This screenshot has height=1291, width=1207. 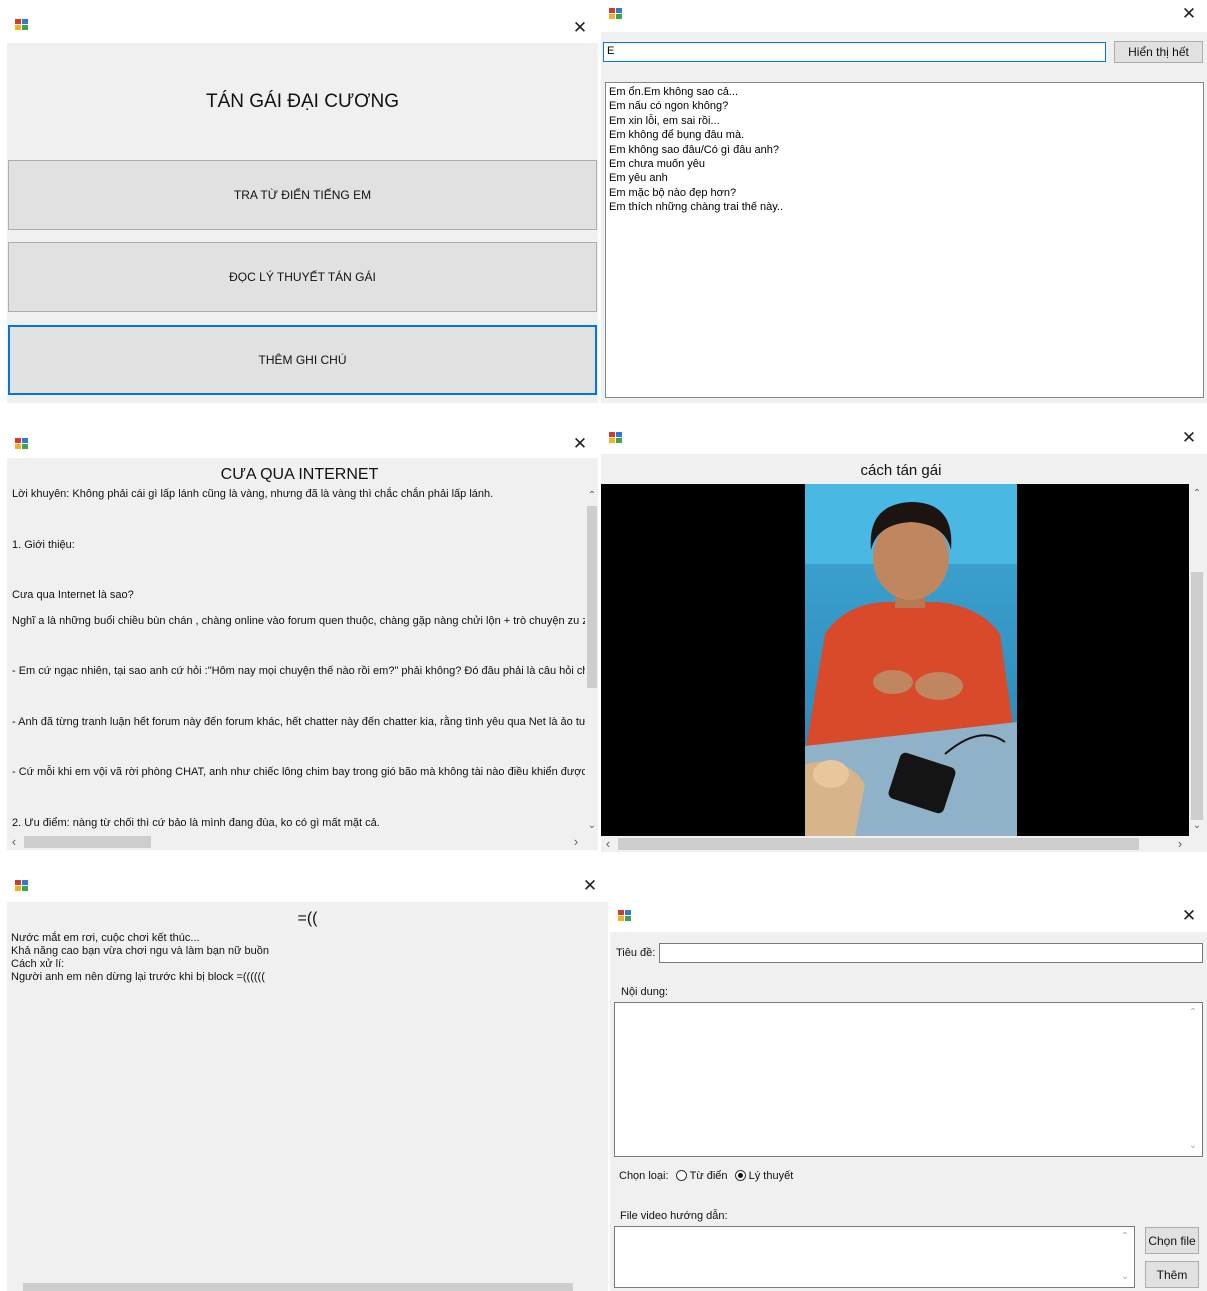 What do you see at coordinates (771, 1176) in the screenshot?
I see `option-theory-label: Lý thuyết` at bounding box center [771, 1176].